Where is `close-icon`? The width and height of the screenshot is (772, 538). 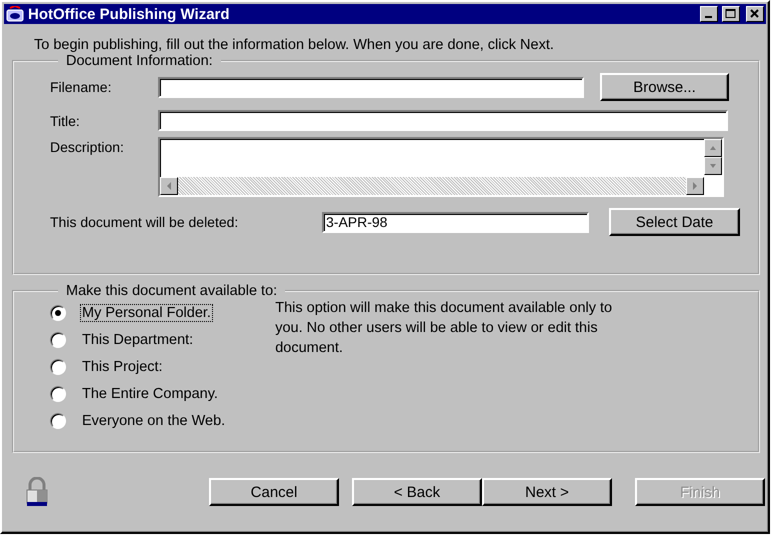 close-icon is located at coordinates (755, 14).